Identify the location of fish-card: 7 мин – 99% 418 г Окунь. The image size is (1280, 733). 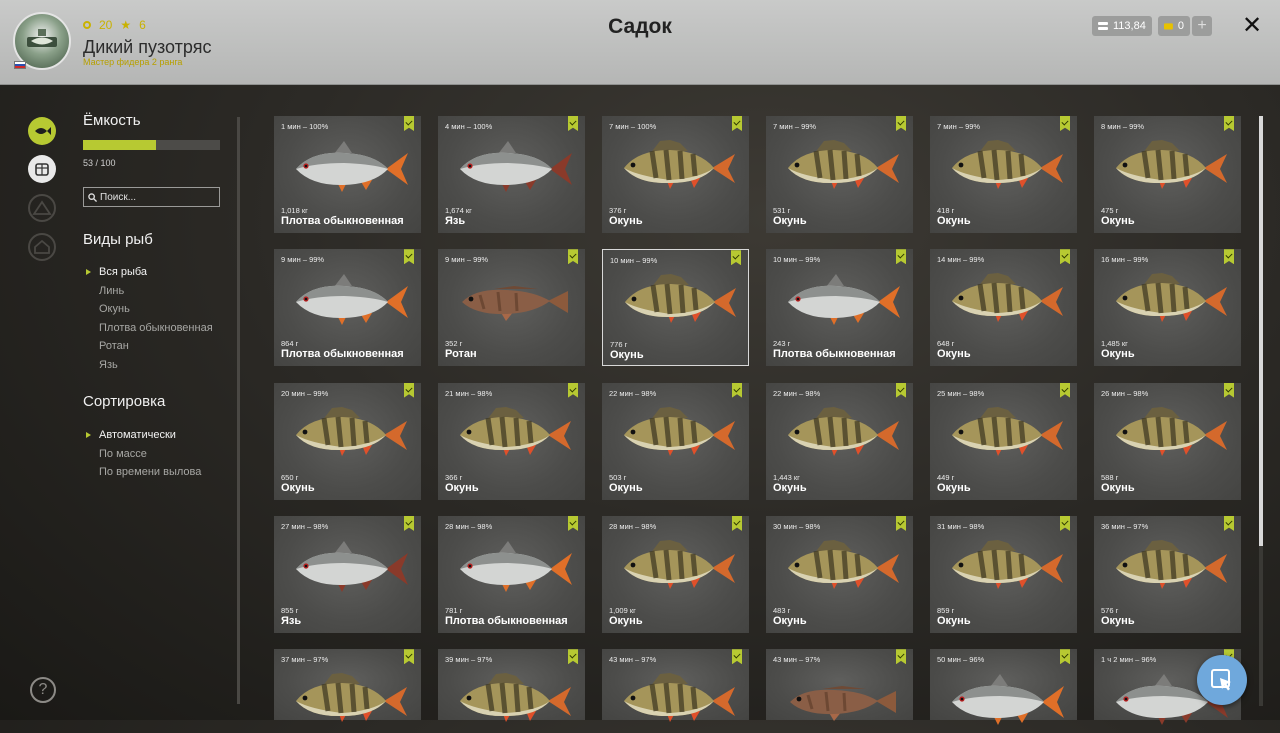
(1003, 174).